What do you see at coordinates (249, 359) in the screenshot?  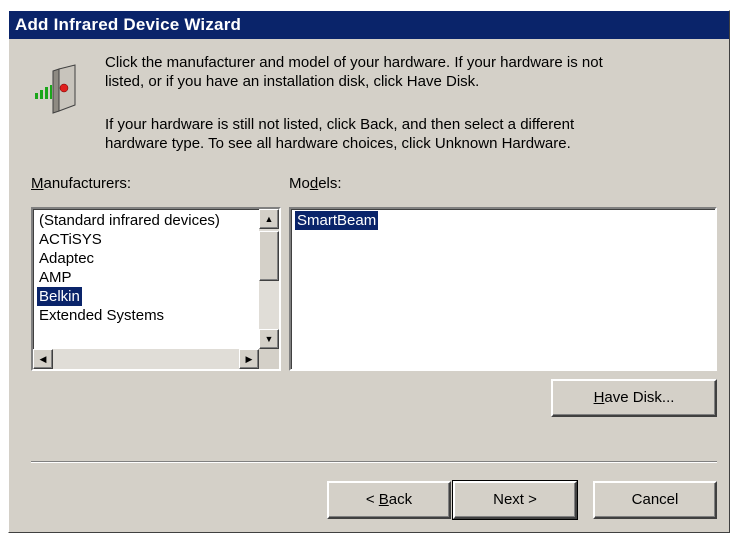 I see `scroll-right-icon: ▶` at bounding box center [249, 359].